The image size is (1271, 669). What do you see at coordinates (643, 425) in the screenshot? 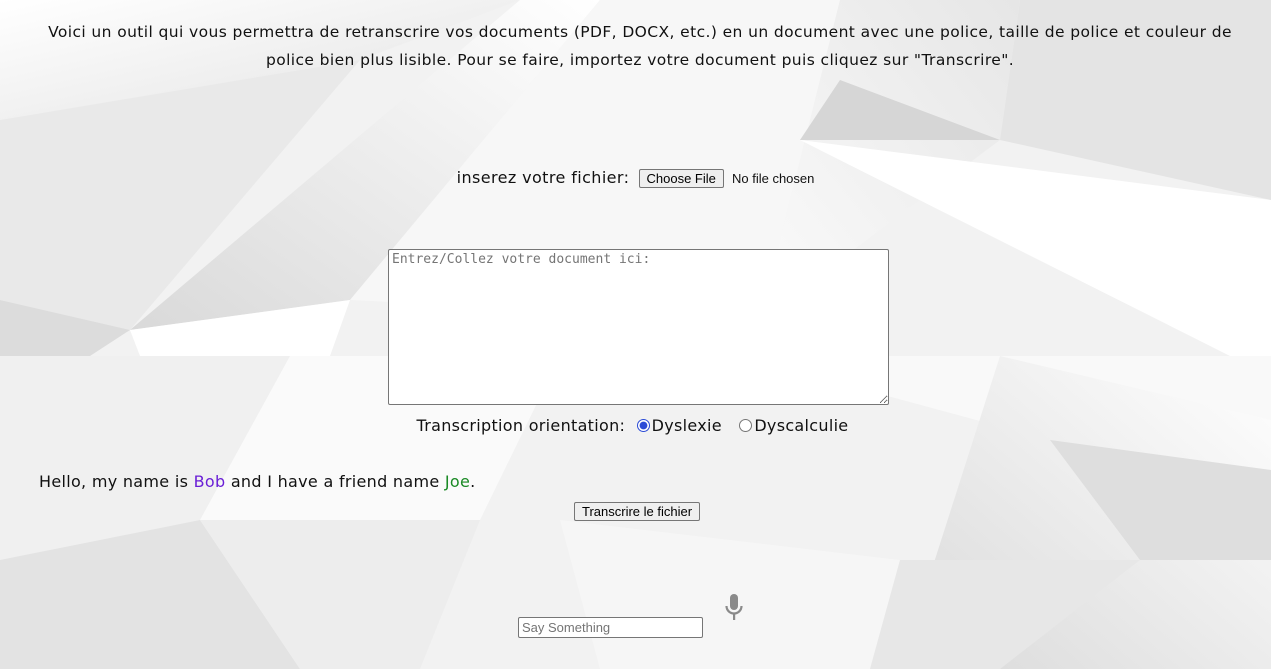
I see `dyslexie-radio` at bounding box center [643, 425].